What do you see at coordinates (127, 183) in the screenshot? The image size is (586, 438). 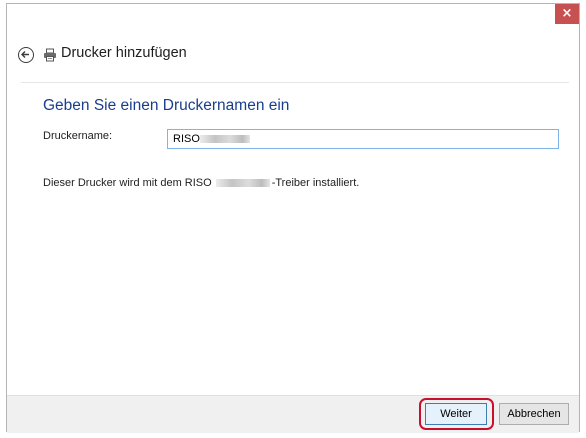 I see `driver-info-prefix: Dieser Drucker wird mit dem RISO` at bounding box center [127, 183].